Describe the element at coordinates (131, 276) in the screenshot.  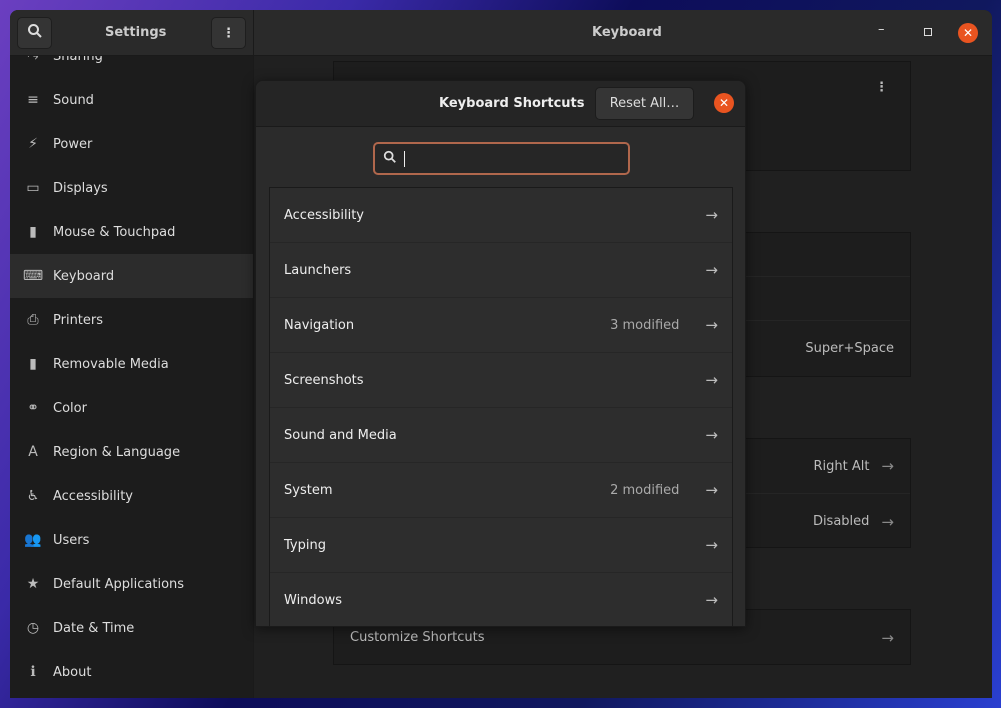
I see `sidebar-item-keyboard: ⌨ Keyboard` at that location.